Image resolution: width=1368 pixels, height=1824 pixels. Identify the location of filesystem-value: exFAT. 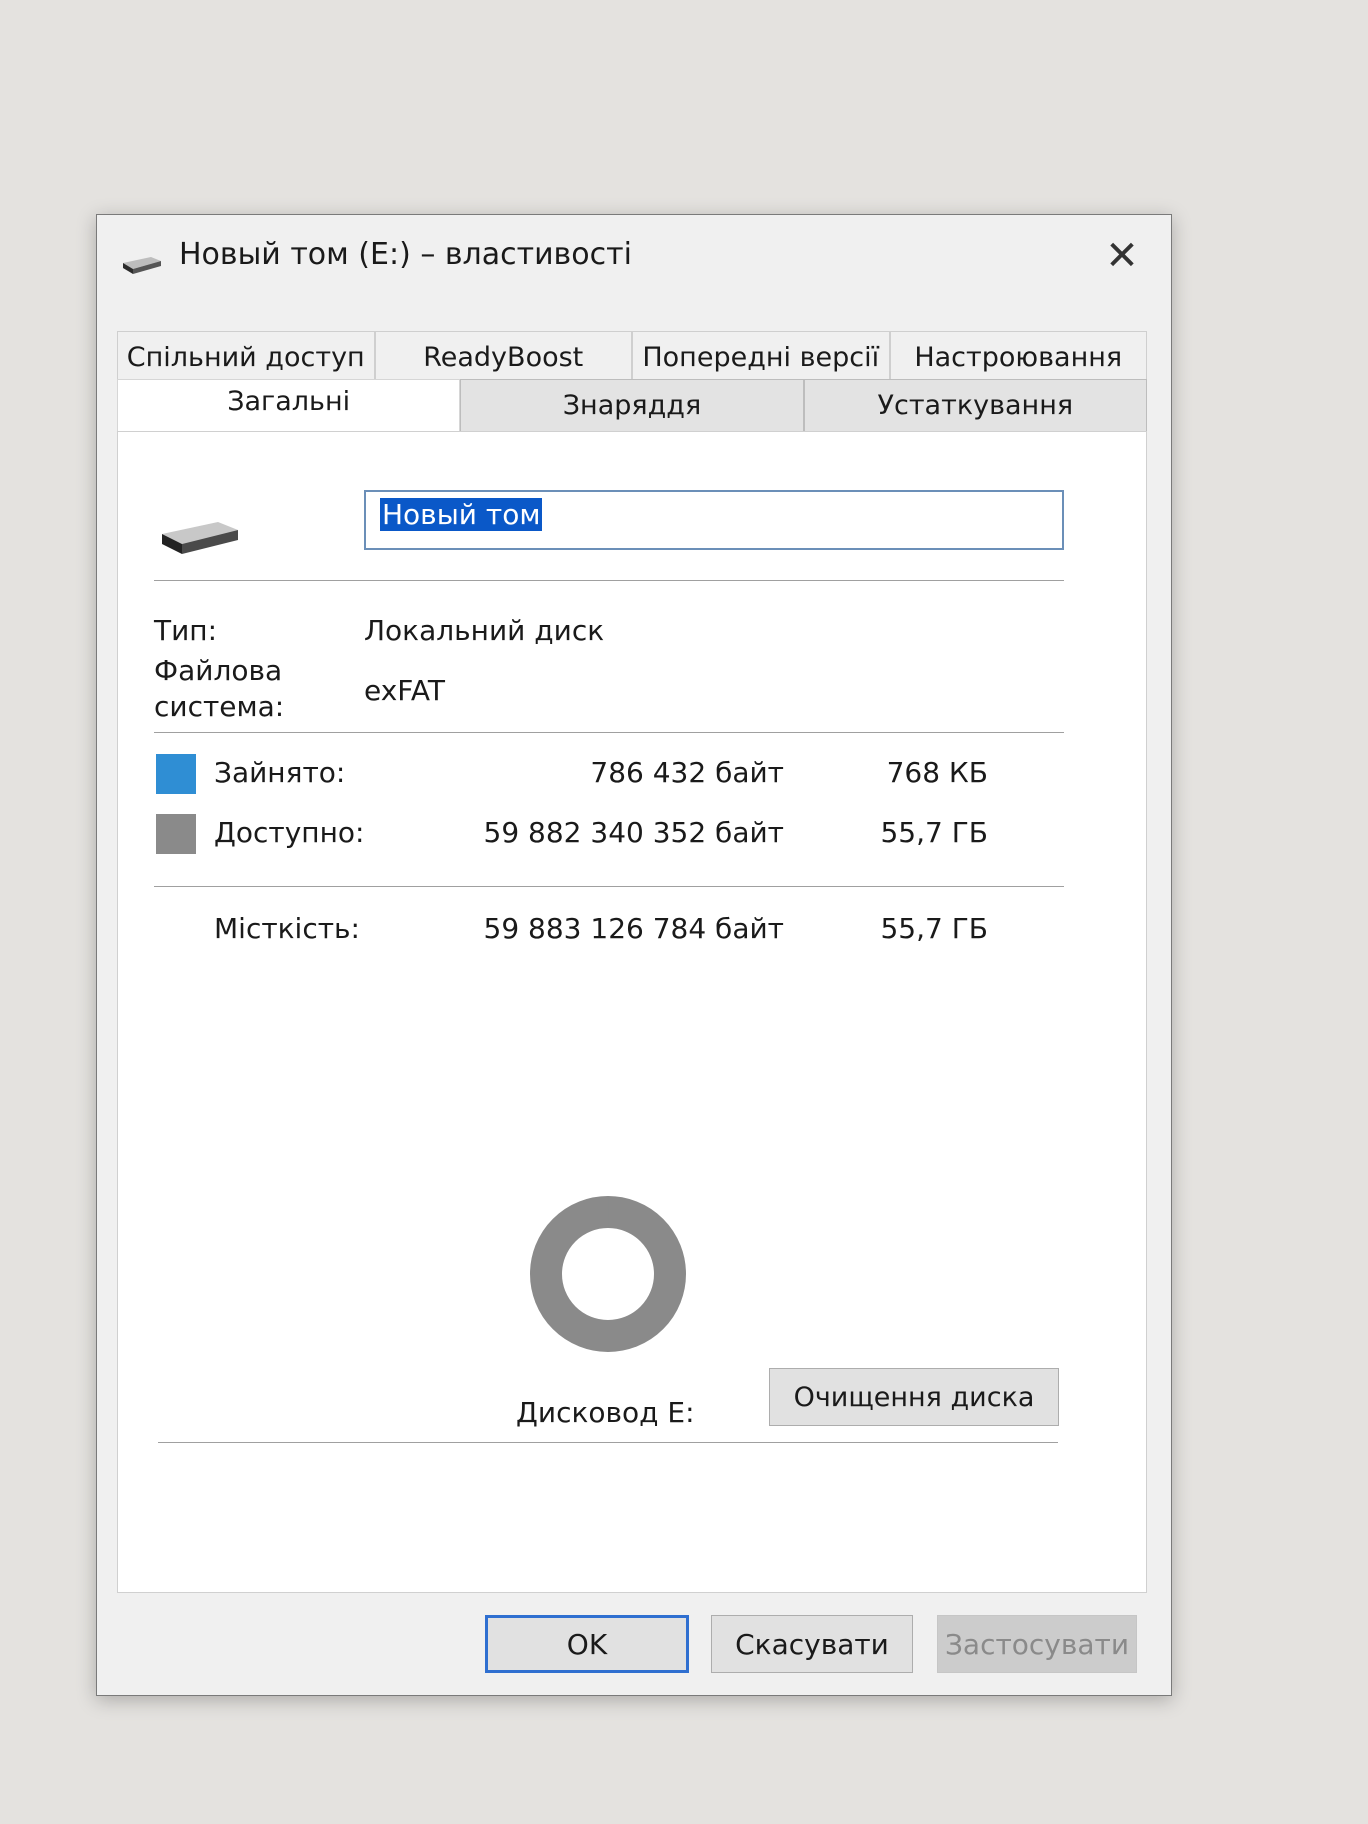
(404, 690).